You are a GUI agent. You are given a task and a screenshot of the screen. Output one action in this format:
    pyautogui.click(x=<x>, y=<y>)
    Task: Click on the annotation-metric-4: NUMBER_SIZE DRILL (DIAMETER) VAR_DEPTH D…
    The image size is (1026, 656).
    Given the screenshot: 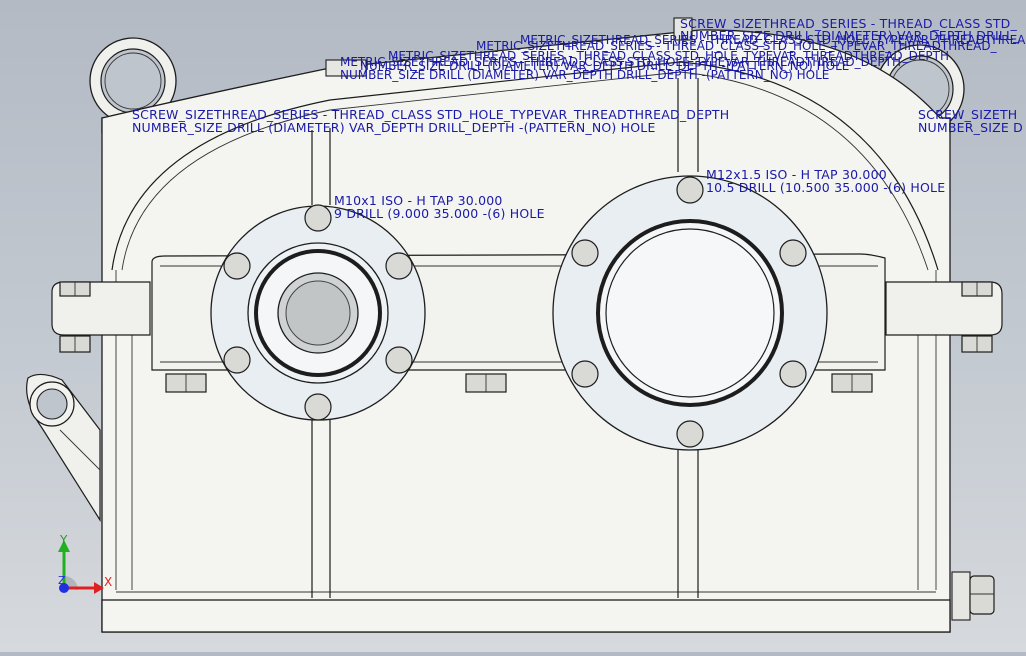 What is the action you would take?
    pyautogui.click(x=584, y=75)
    